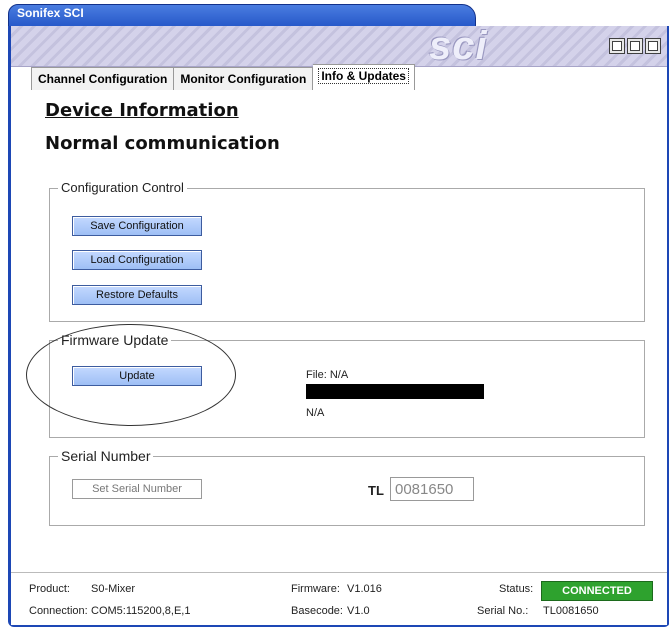 The image size is (669, 633). Describe the element at coordinates (503, 611) in the screenshot. I see `serial-no-label: Serial No.:` at that location.